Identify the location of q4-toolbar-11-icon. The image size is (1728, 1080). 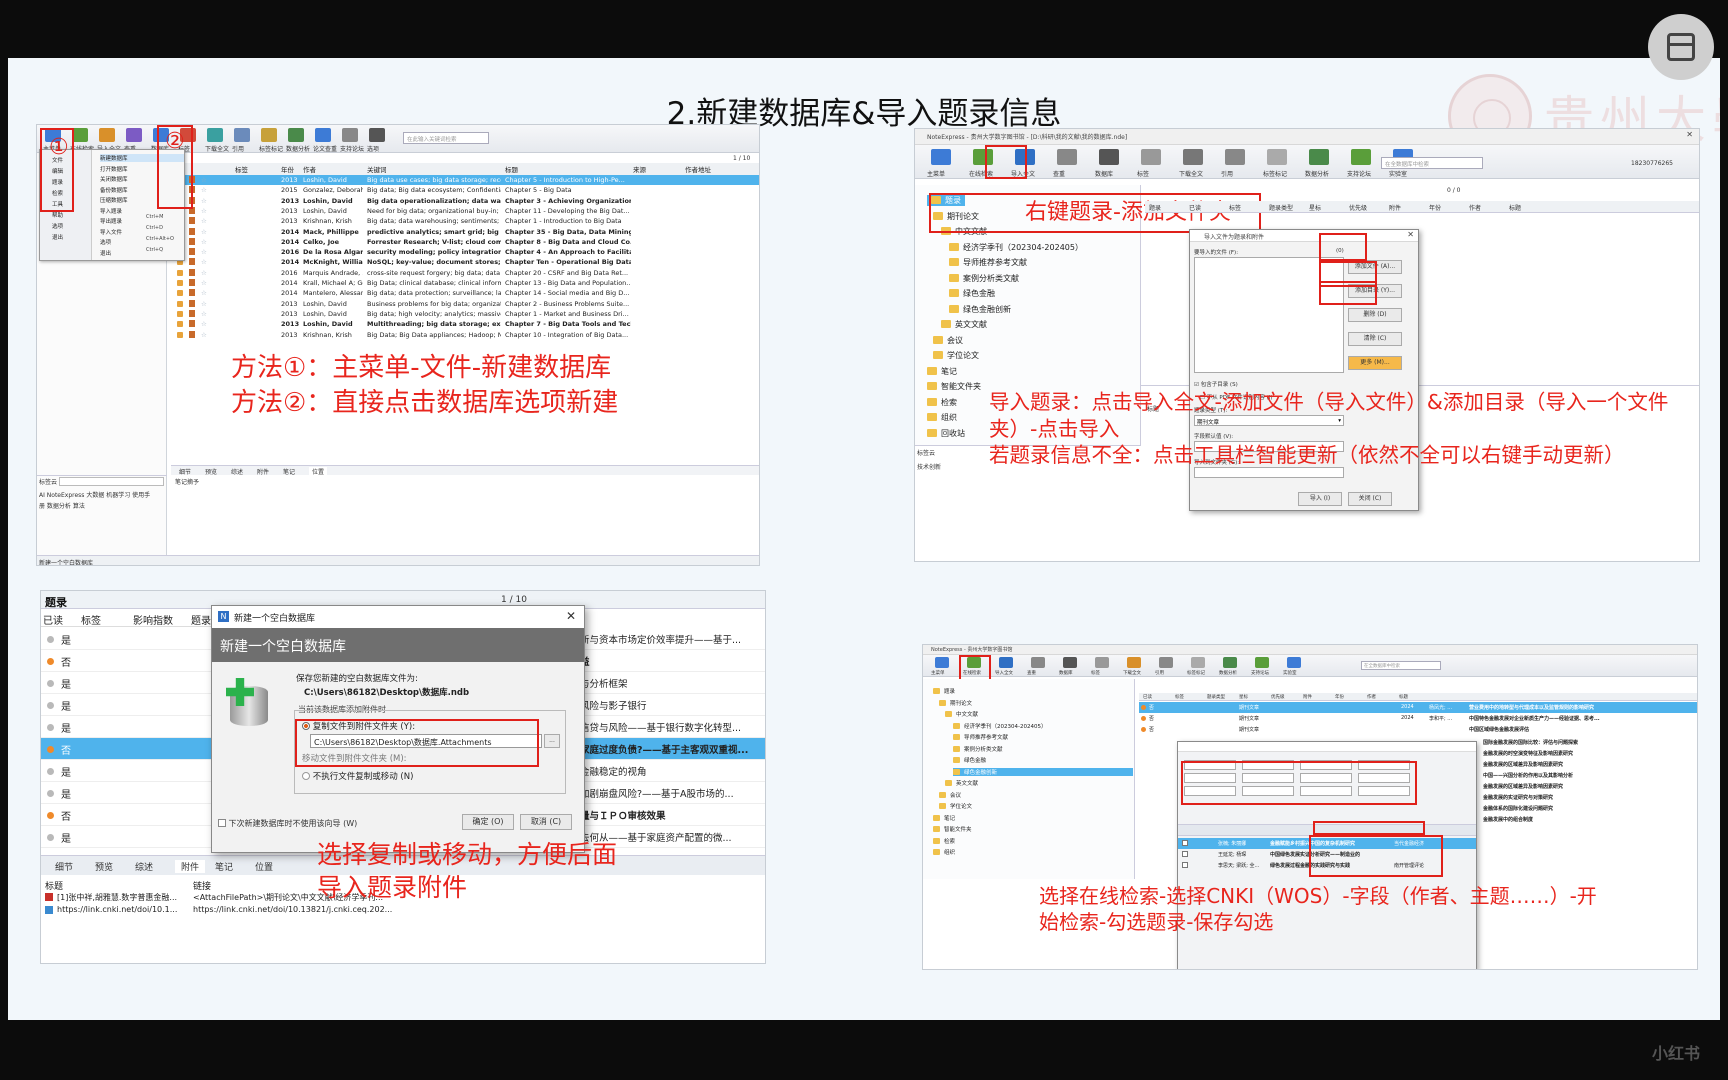
(1294, 662).